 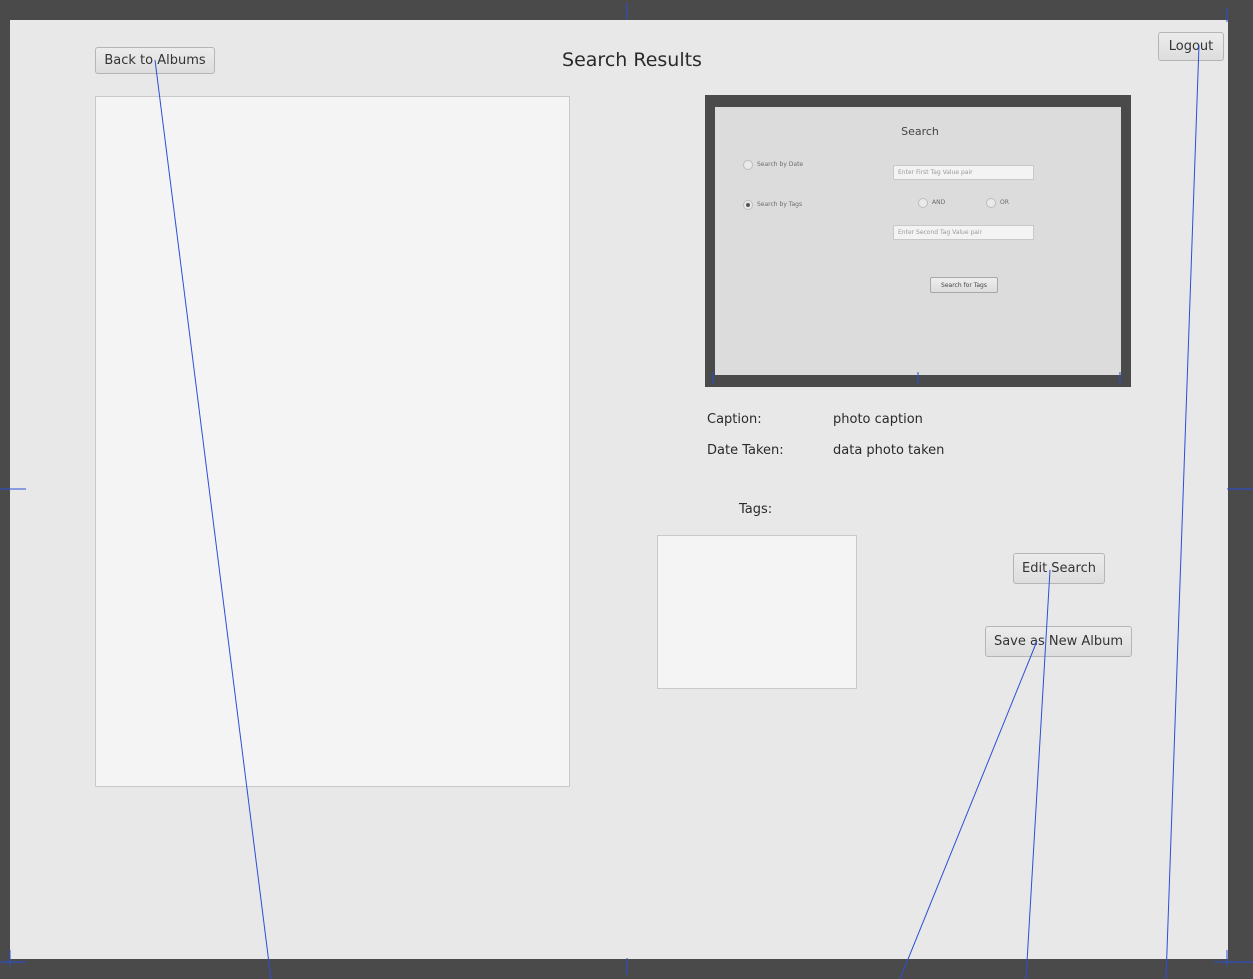 I want to click on preview-radio-search-by-date, so click(x=748, y=165).